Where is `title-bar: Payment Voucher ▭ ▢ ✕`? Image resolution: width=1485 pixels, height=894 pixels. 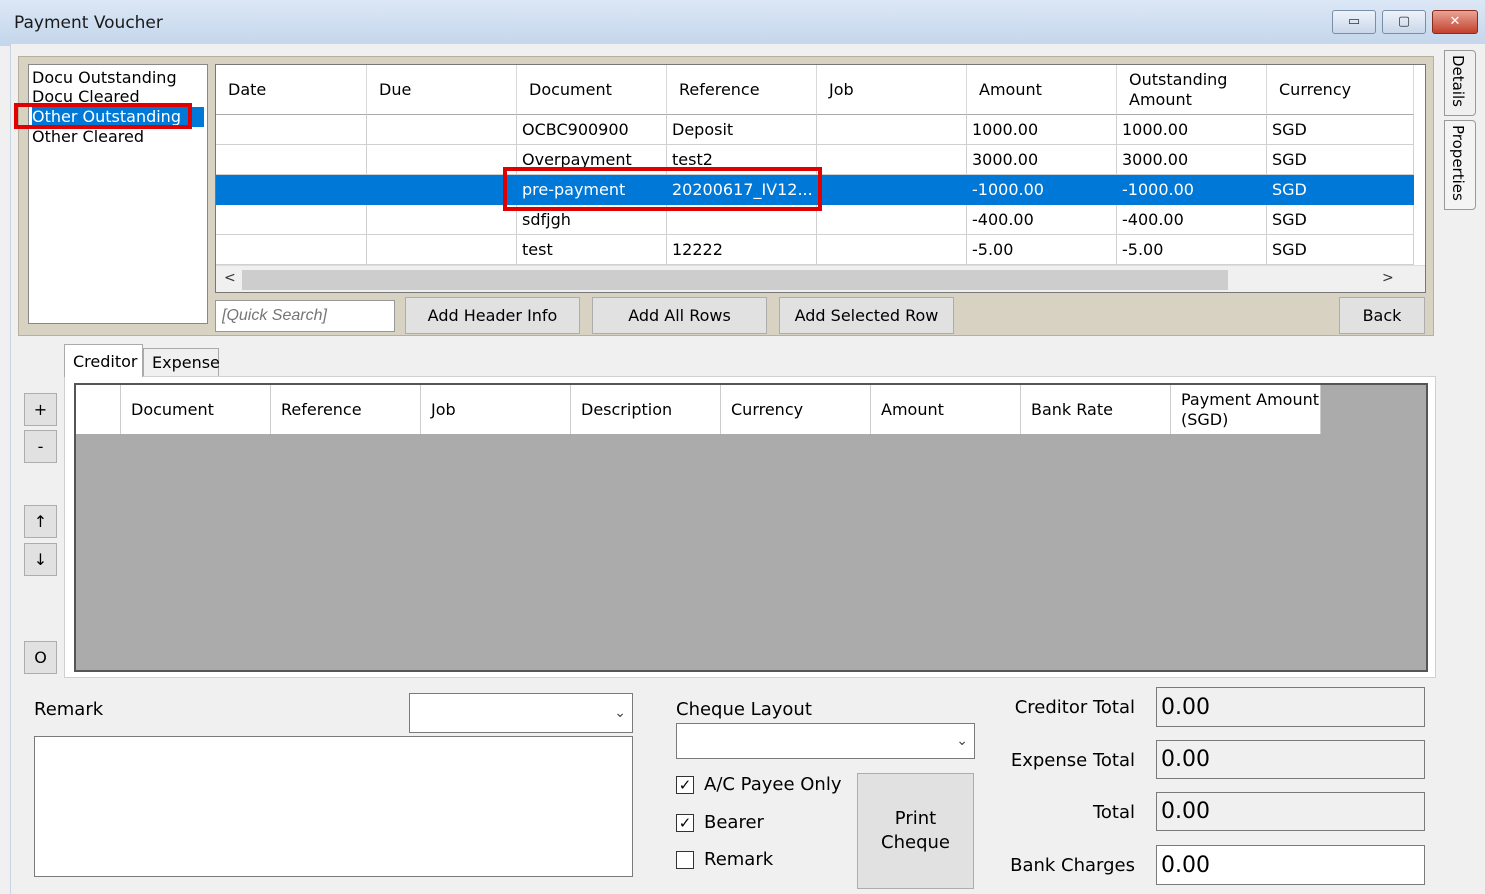 title-bar: Payment Voucher ▭ ▢ ✕ is located at coordinates (742, 23).